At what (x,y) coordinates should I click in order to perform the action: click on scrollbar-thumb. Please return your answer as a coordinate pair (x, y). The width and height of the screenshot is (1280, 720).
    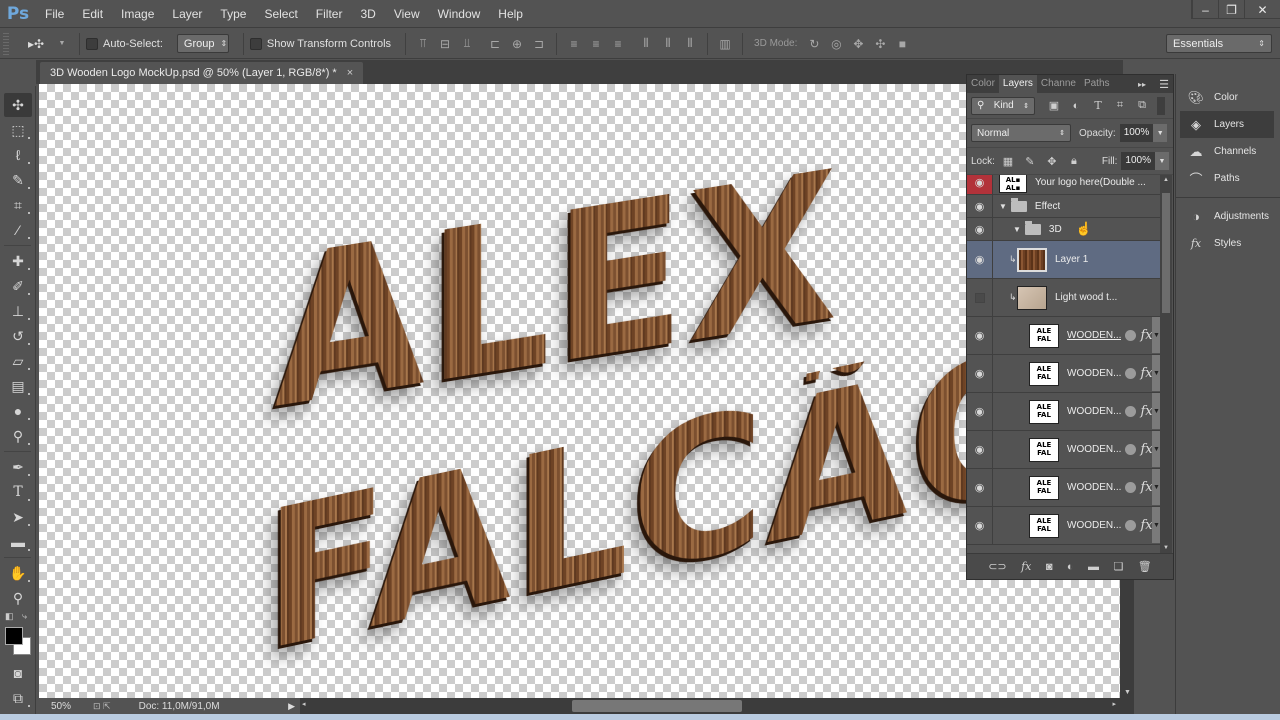
    Looking at the image, I should click on (1166, 253).